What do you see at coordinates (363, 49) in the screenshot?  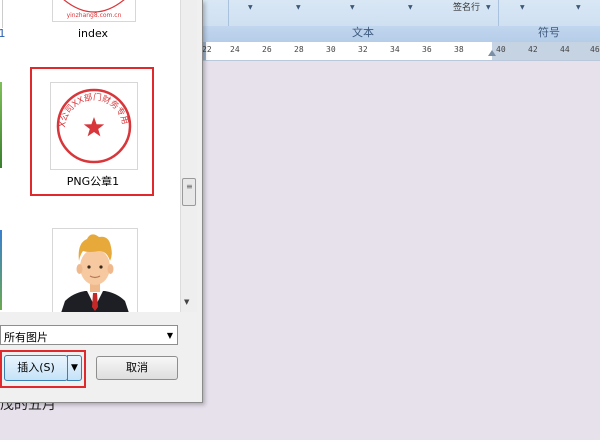 I see `ruler-tick: 32` at bounding box center [363, 49].